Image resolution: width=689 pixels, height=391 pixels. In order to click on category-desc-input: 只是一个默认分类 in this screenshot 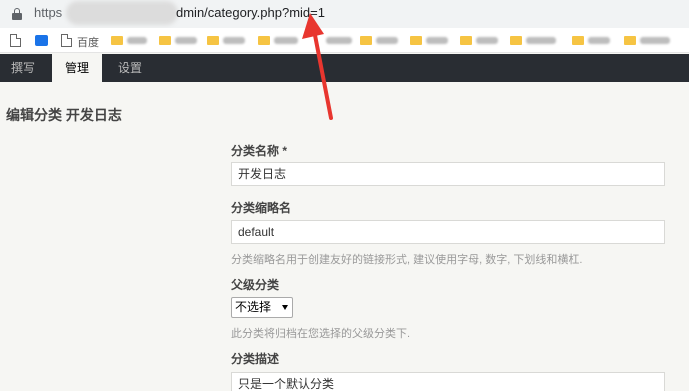, I will do `click(448, 381)`.